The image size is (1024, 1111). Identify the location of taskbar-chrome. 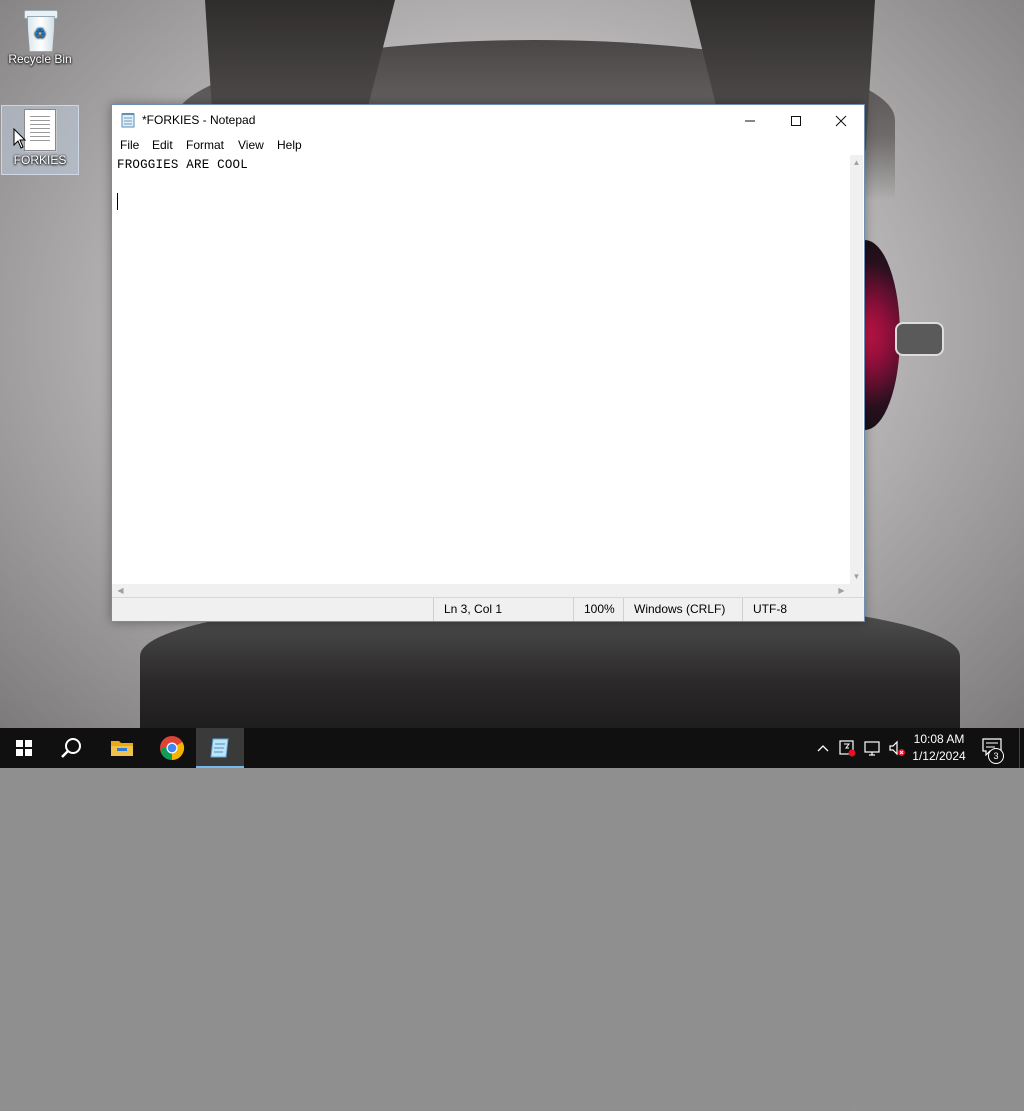
(172, 748).